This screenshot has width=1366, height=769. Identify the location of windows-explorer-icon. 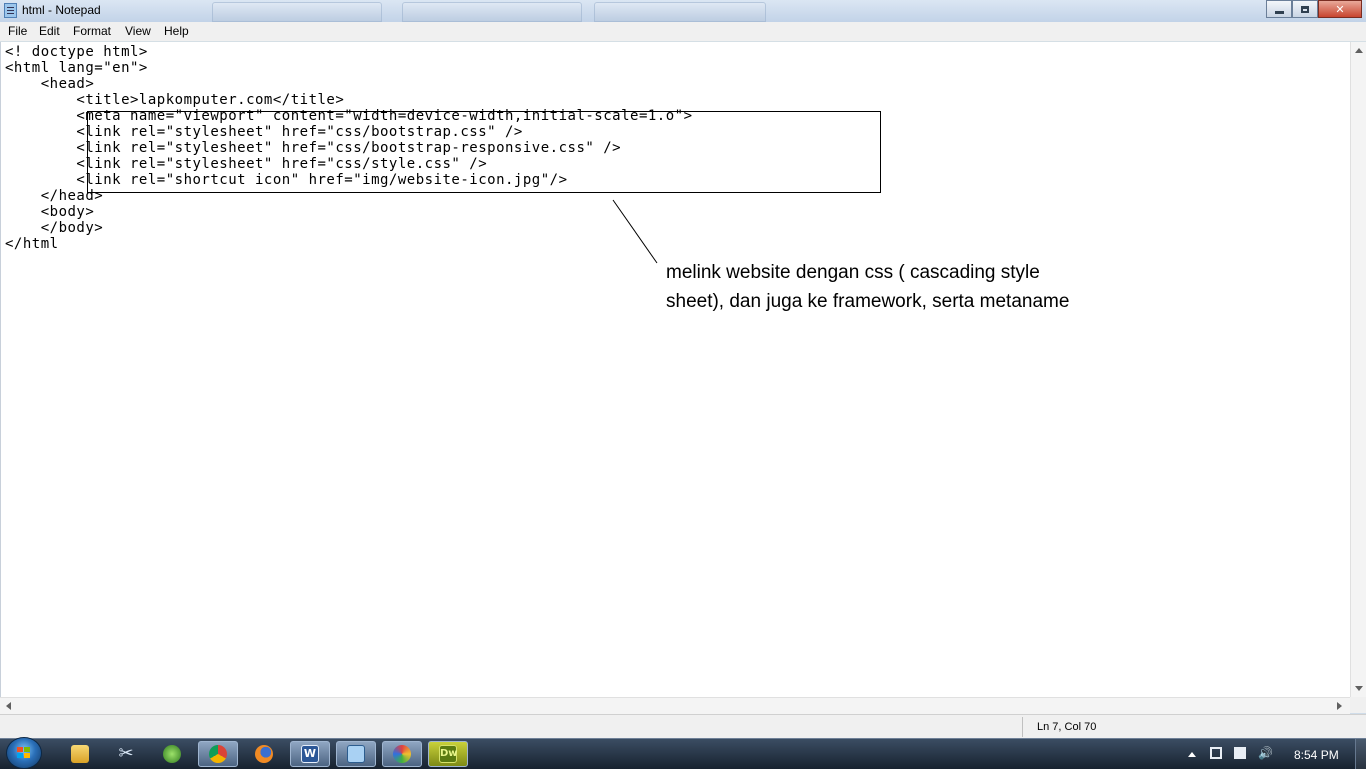
(80, 754).